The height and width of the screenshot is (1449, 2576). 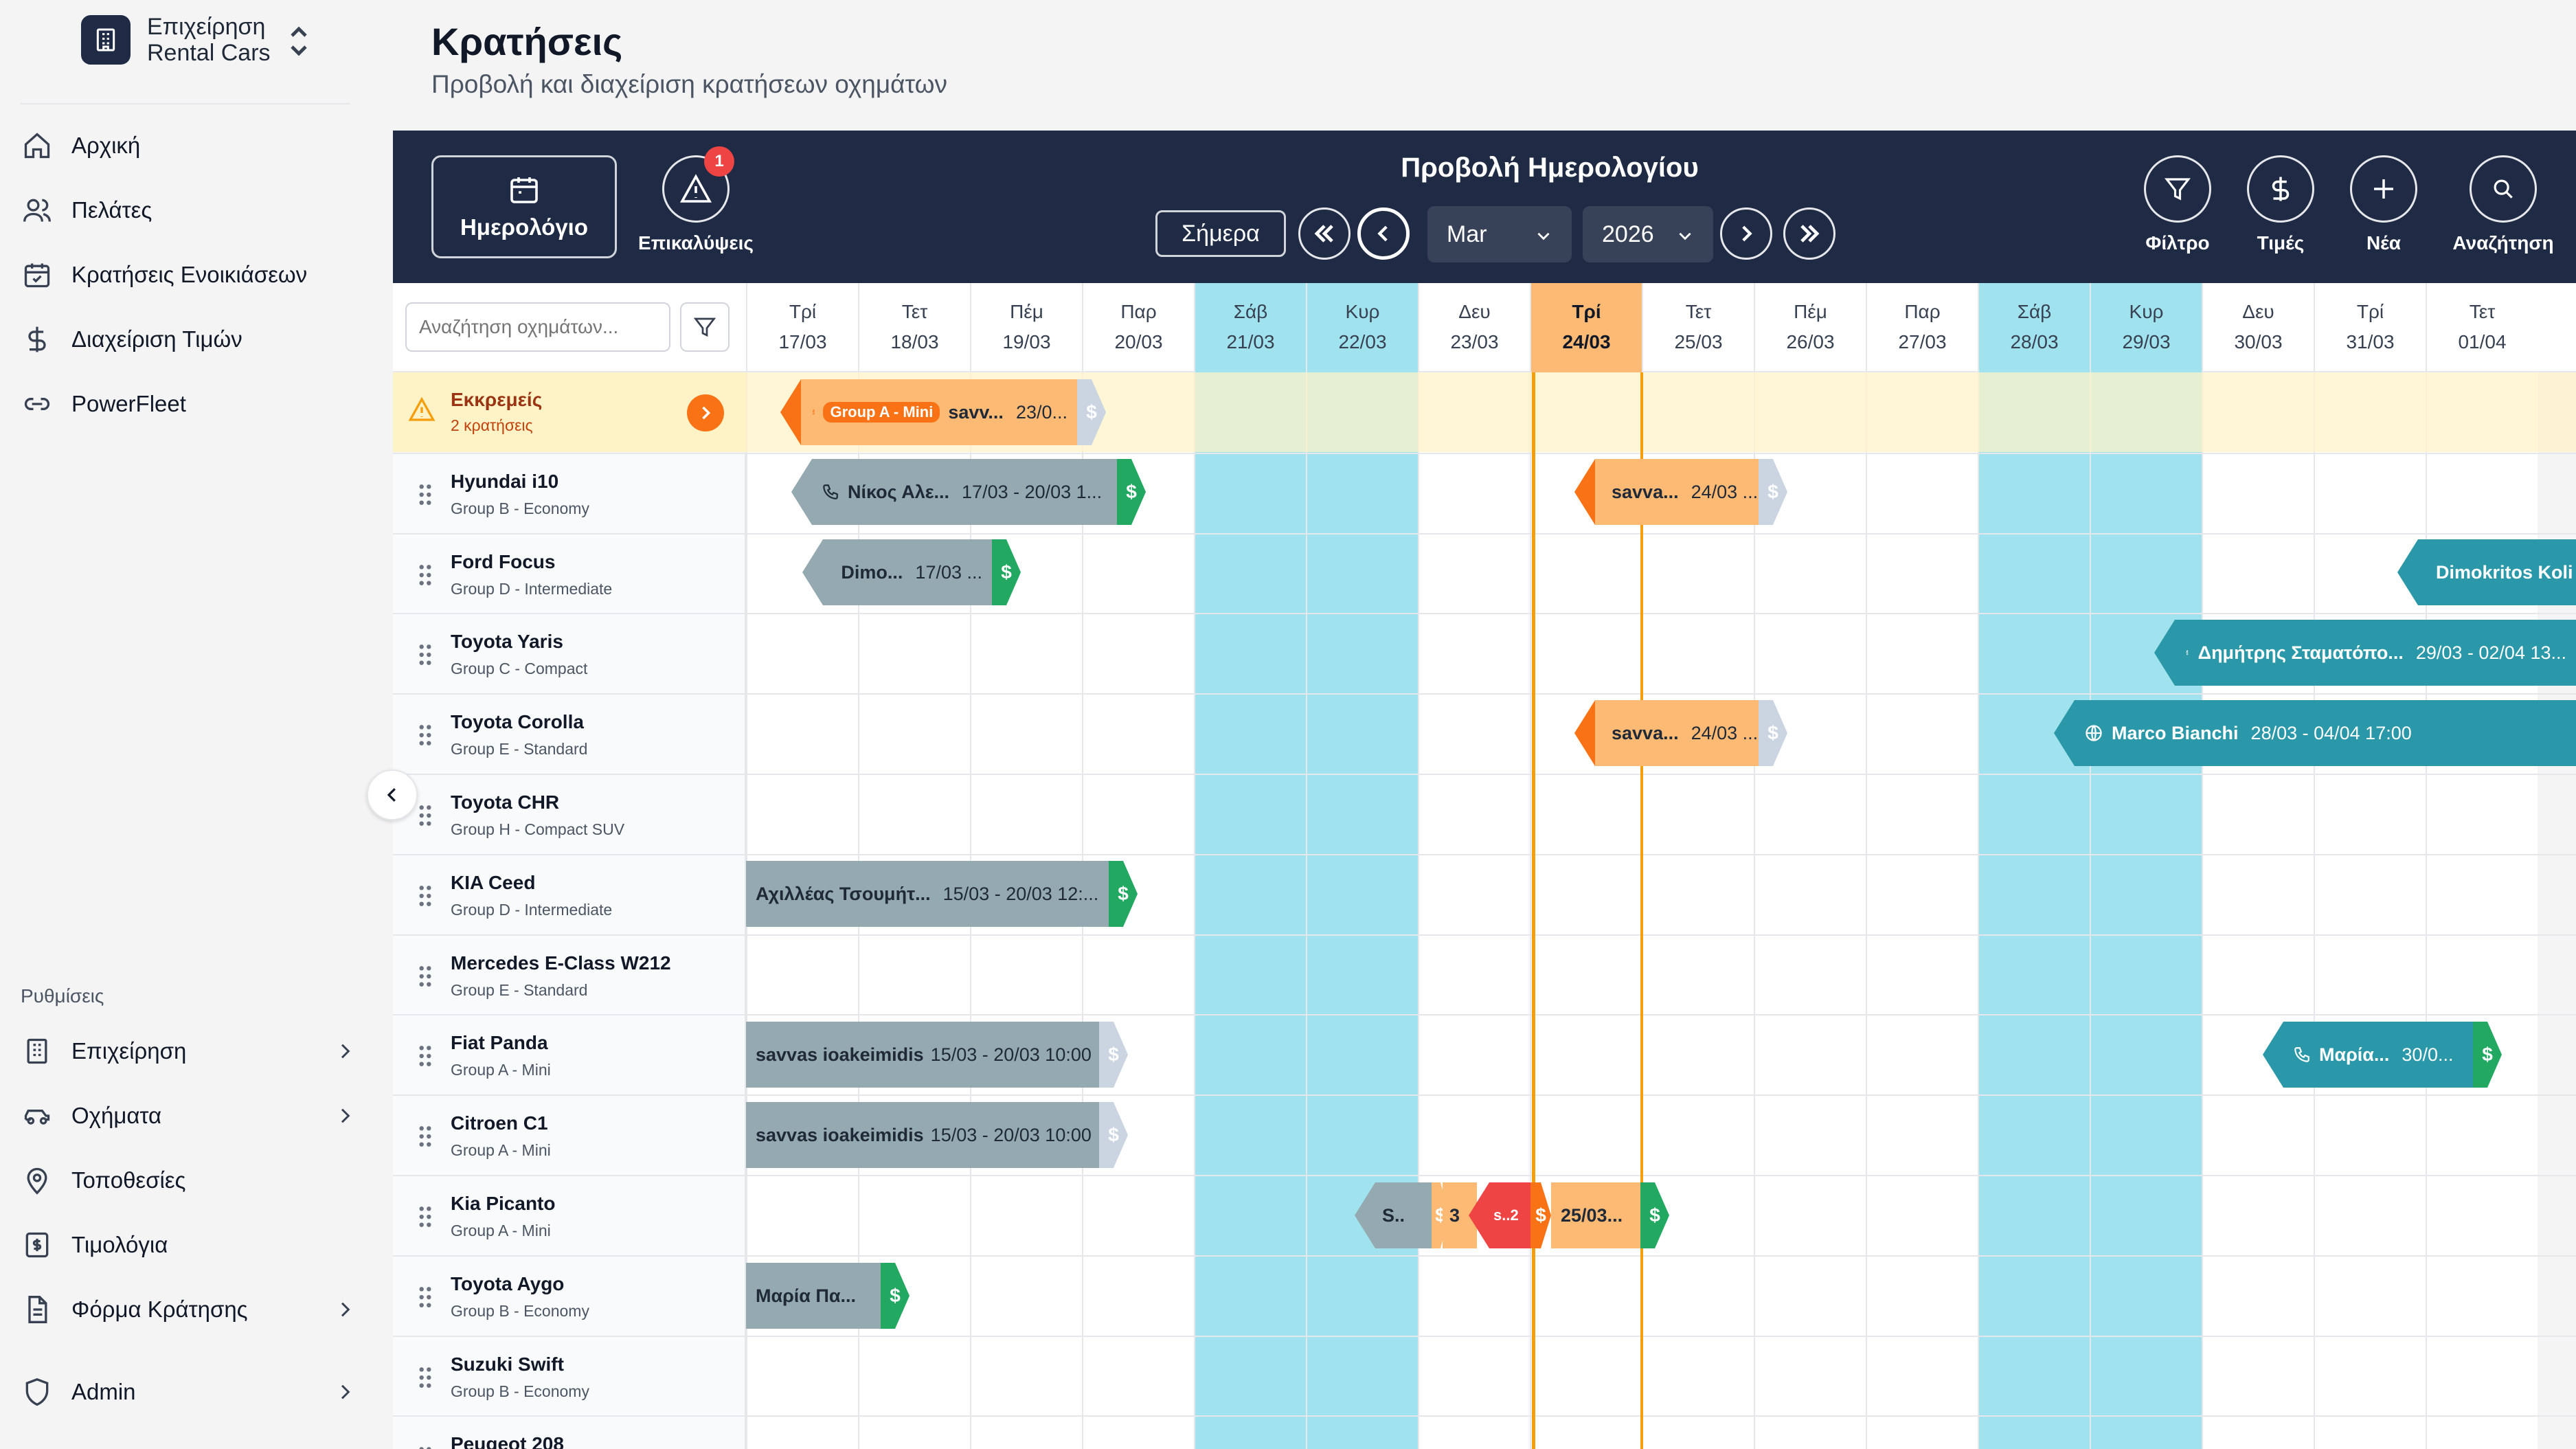 What do you see at coordinates (1499, 234) in the screenshot?
I see `month-select: Mar` at bounding box center [1499, 234].